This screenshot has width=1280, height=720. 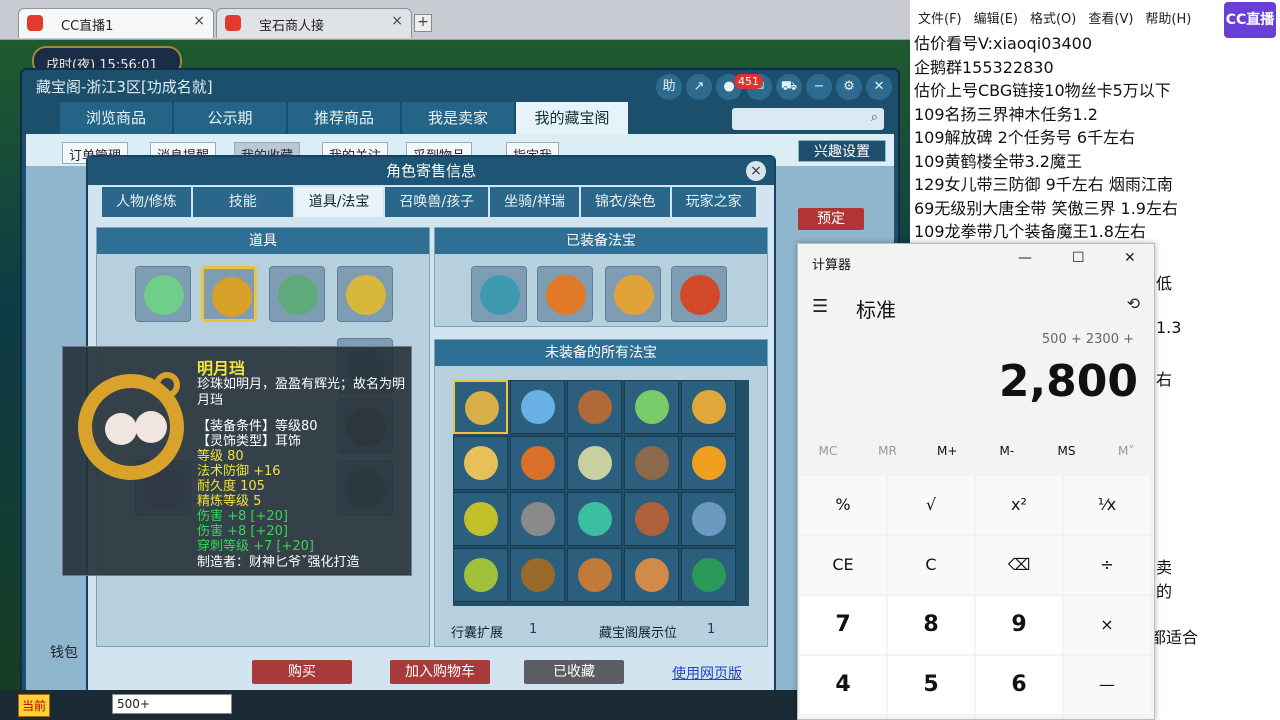 I want to click on menu-format: 格式(O), so click(x=1053, y=19).